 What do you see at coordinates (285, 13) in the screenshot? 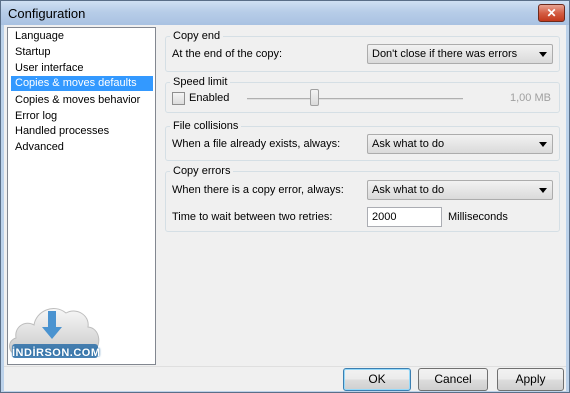
I see `title-bar: Configuration ✕` at bounding box center [285, 13].